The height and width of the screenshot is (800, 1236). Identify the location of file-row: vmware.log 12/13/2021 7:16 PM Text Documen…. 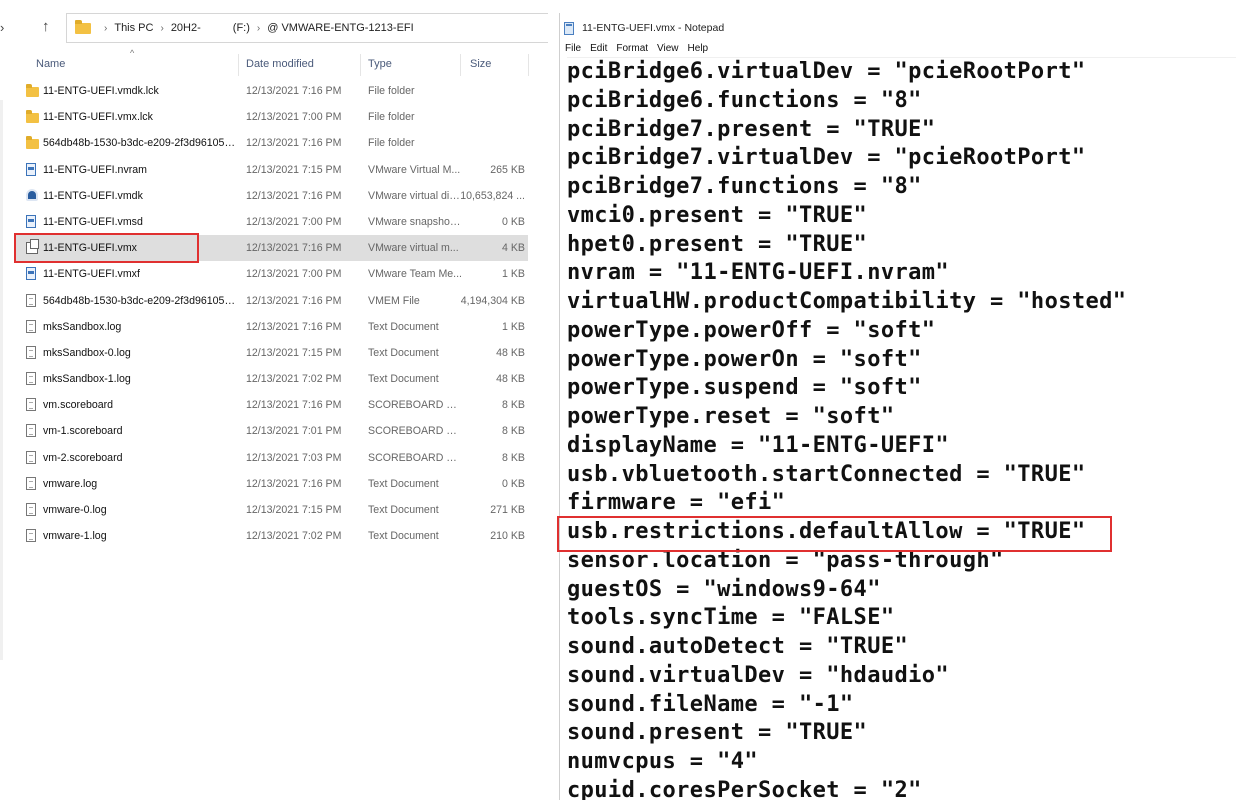
(272, 484).